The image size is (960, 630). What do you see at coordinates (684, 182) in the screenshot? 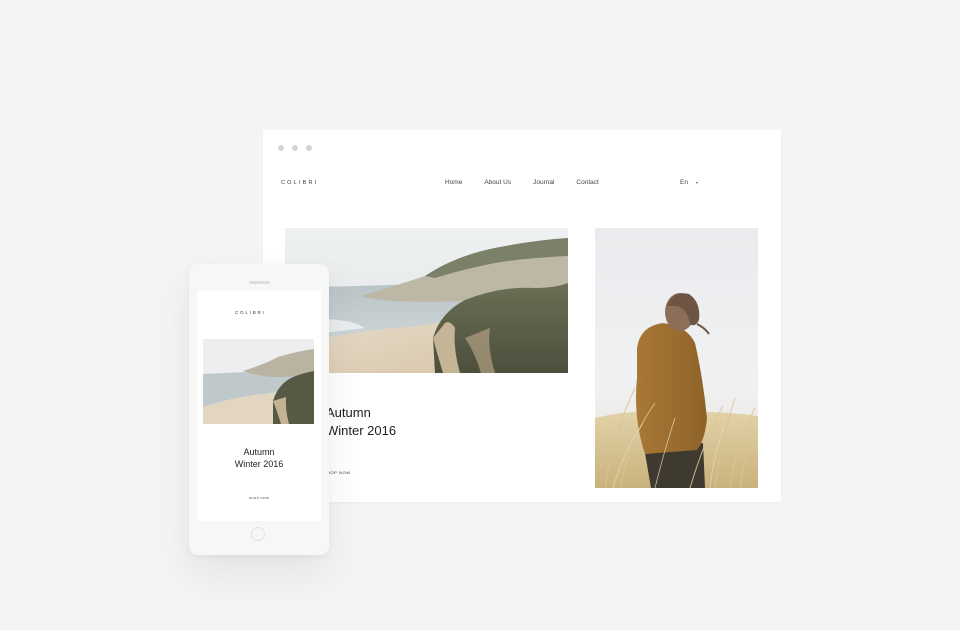
I see `language-label: En` at bounding box center [684, 182].